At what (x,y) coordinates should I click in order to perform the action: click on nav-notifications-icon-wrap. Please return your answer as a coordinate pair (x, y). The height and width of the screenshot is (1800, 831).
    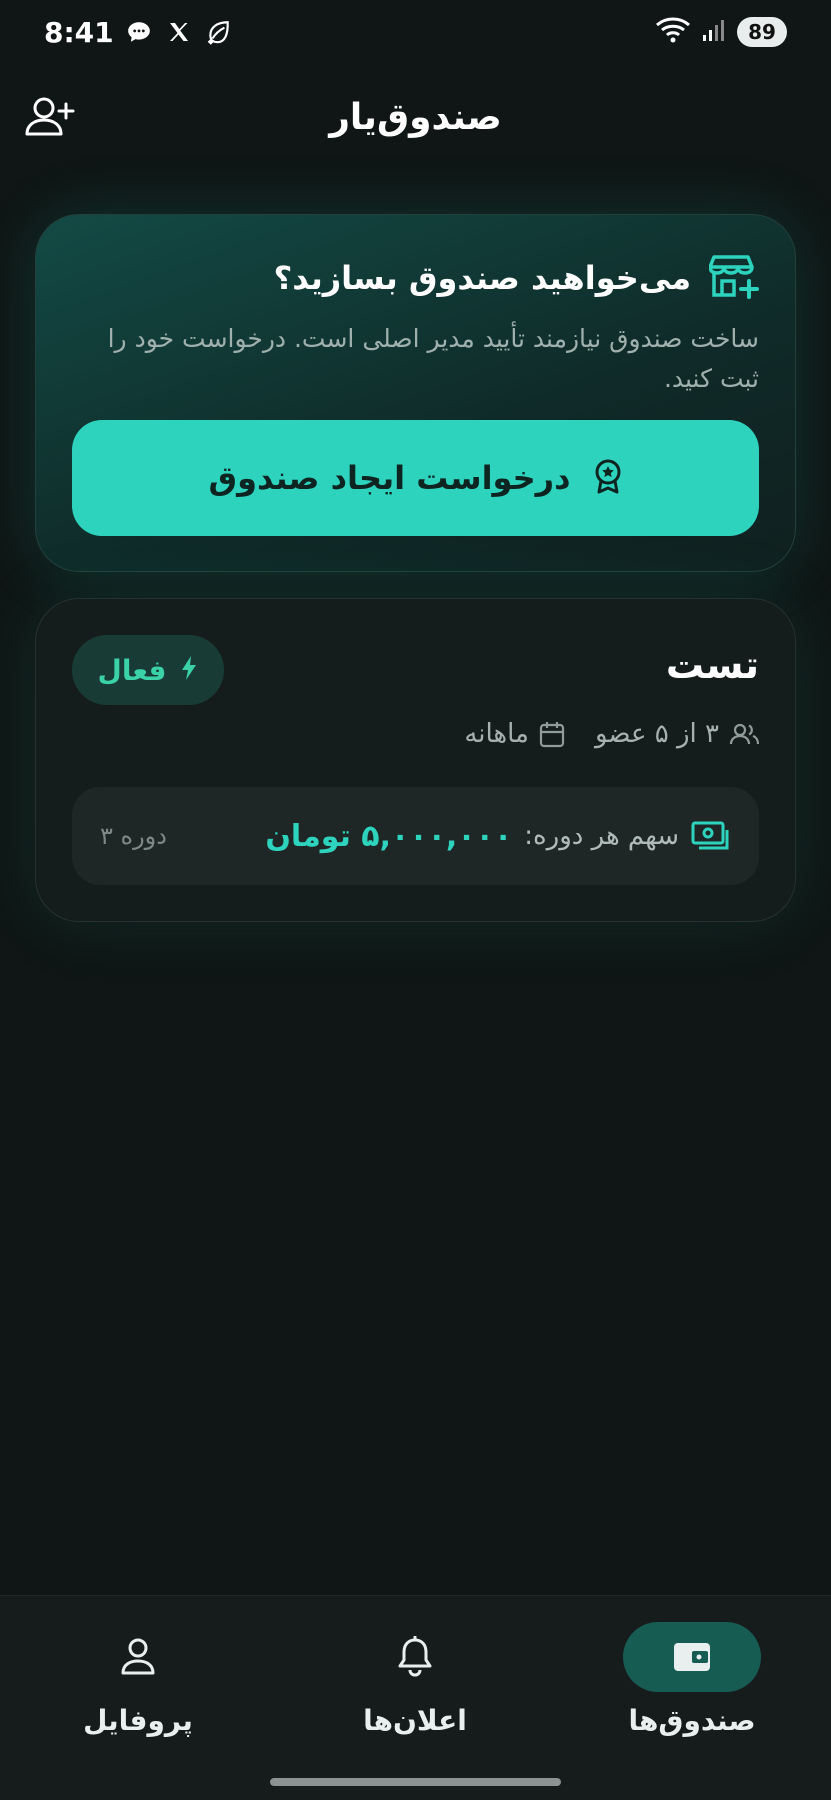
    Looking at the image, I should click on (415, 1657).